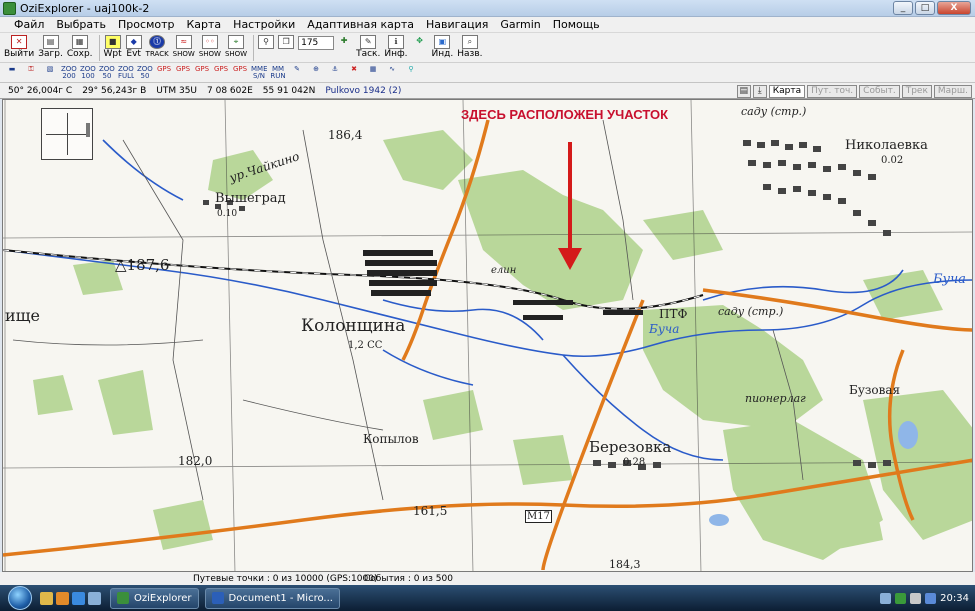  What do you see at coordinates (743, 91) in the screenshot?
I see `print-icon: ▤` at bounding box center [743, 91].